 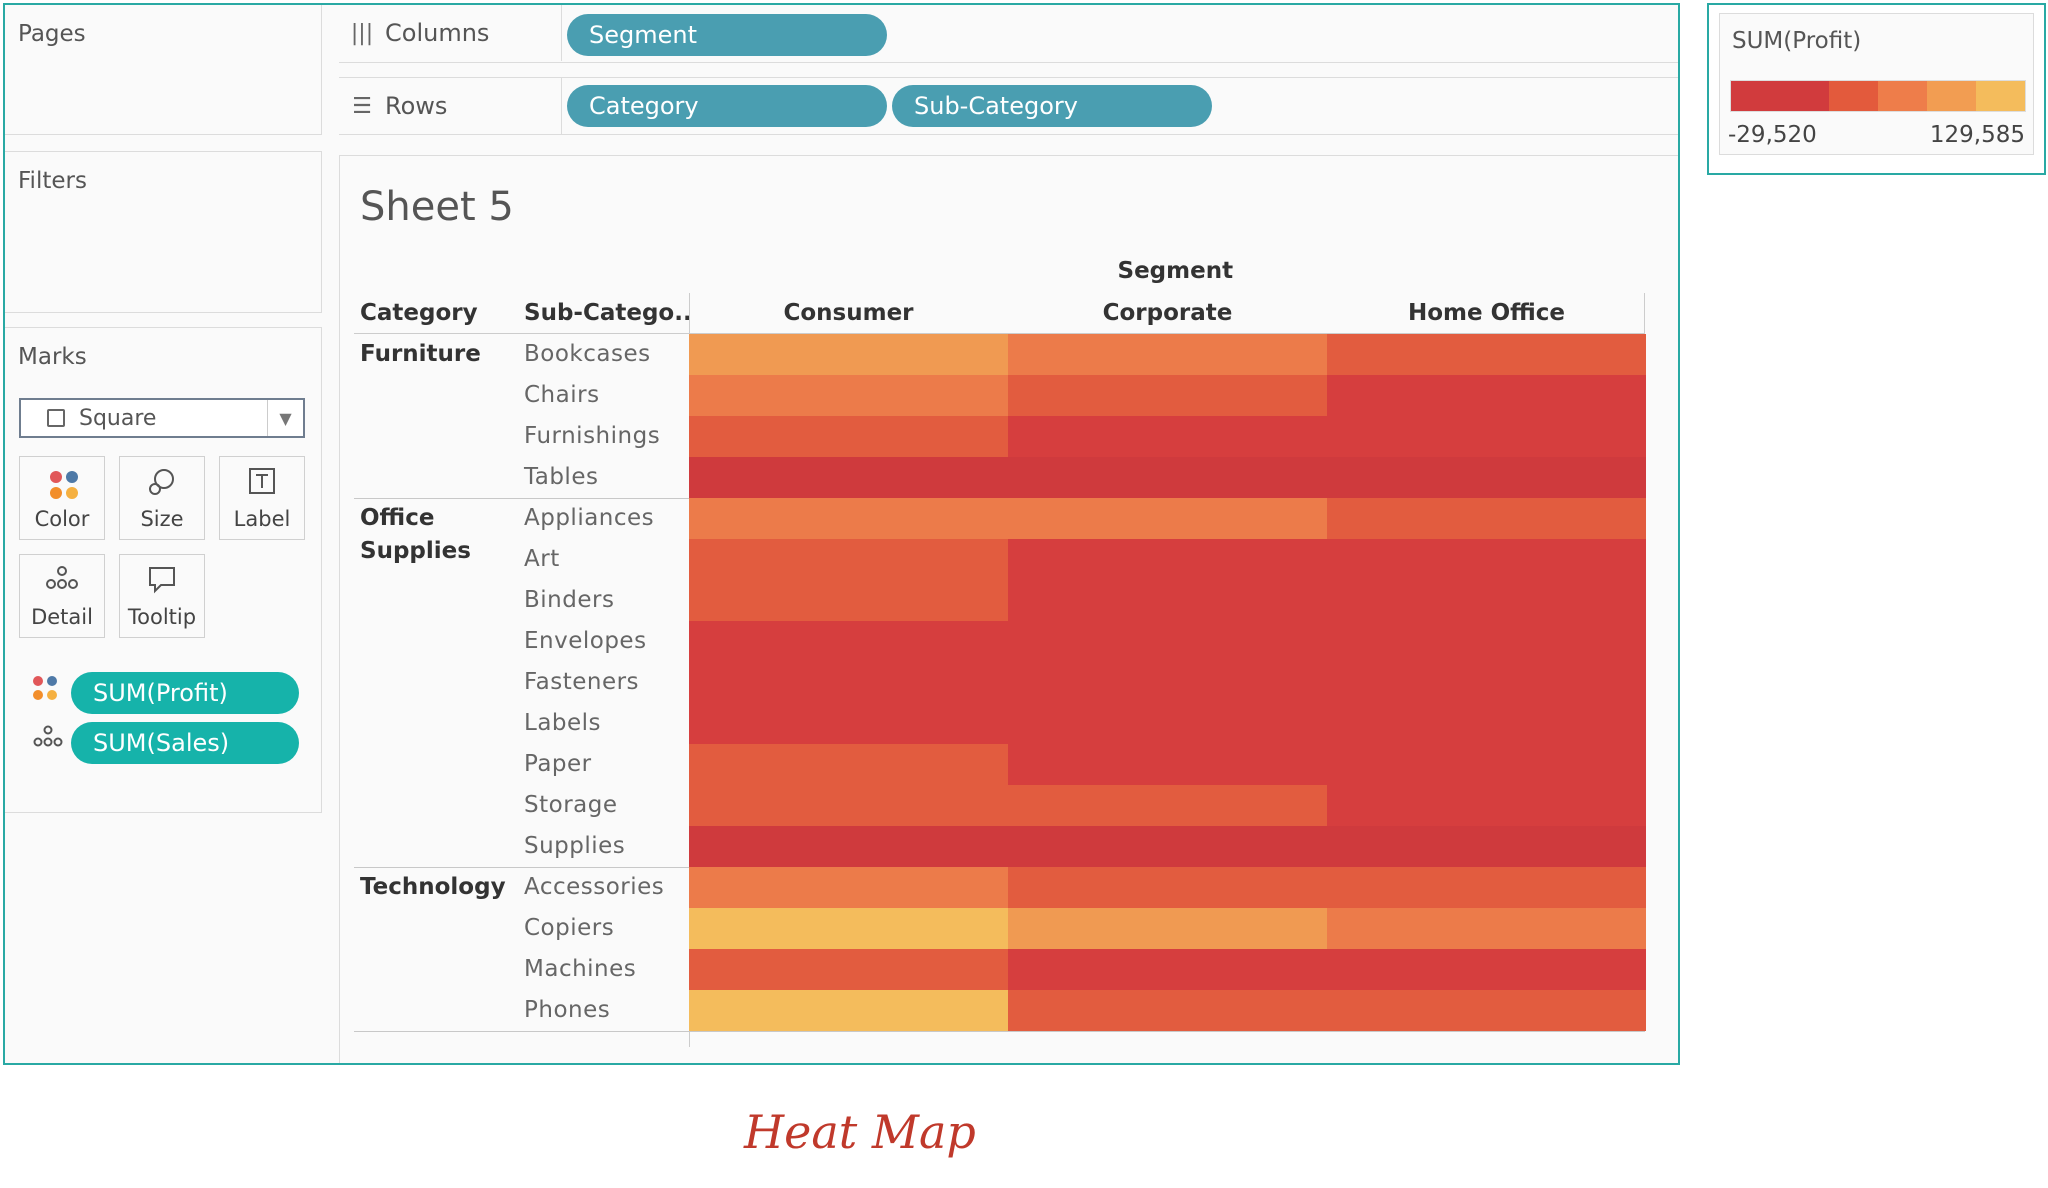 What do you see at coordinates (62, 581) in the screenshot?
I see `detail-icon` at bounding box center [62, 581].